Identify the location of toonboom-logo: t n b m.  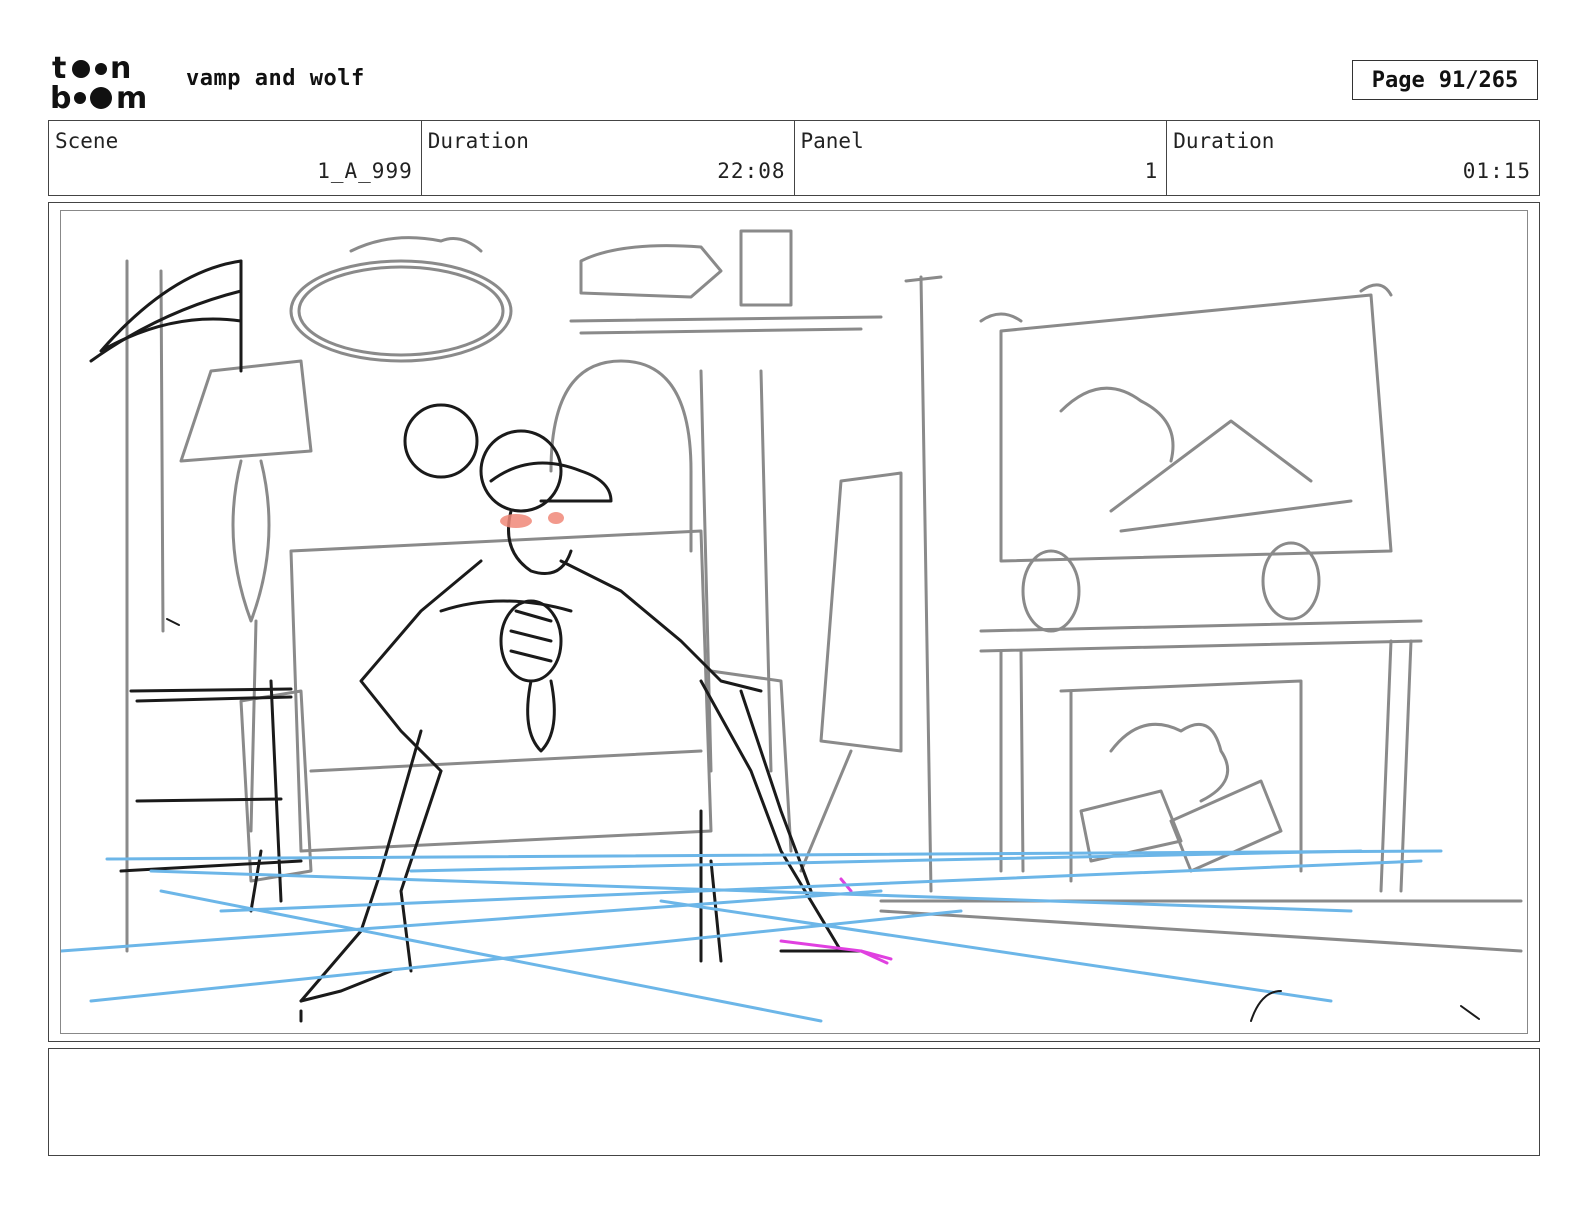
(108, 83).